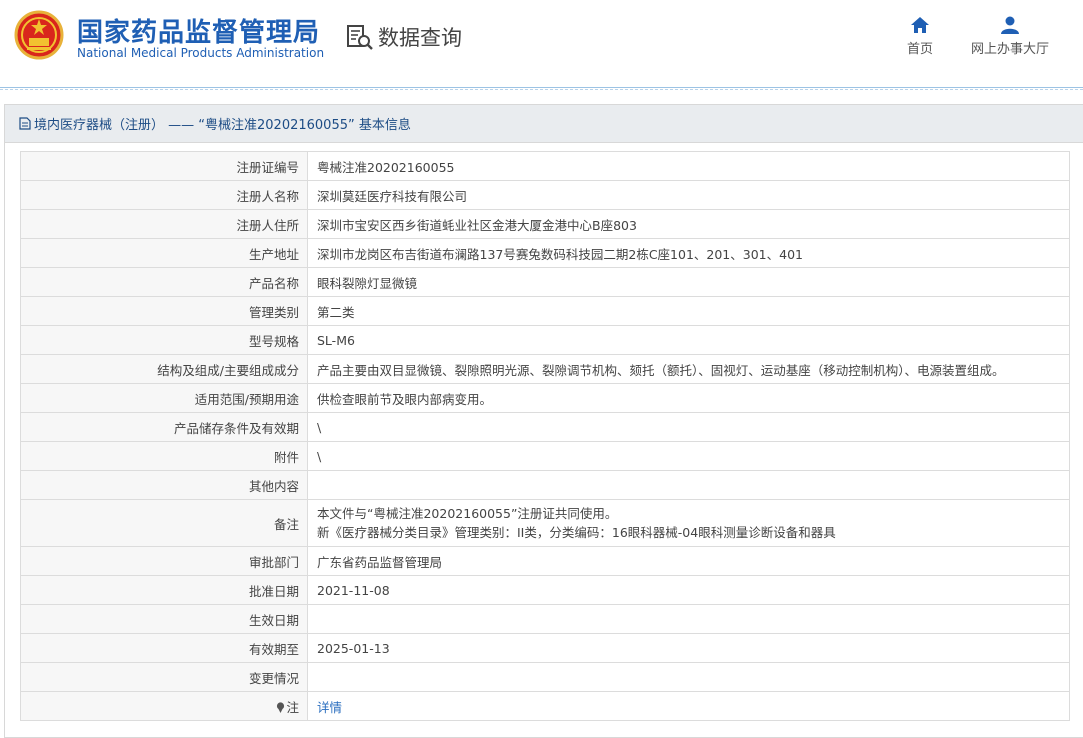  Describe the element at coordinates (919, 49) in the screenshot. I see `nav-home-label: 首页` at that location.